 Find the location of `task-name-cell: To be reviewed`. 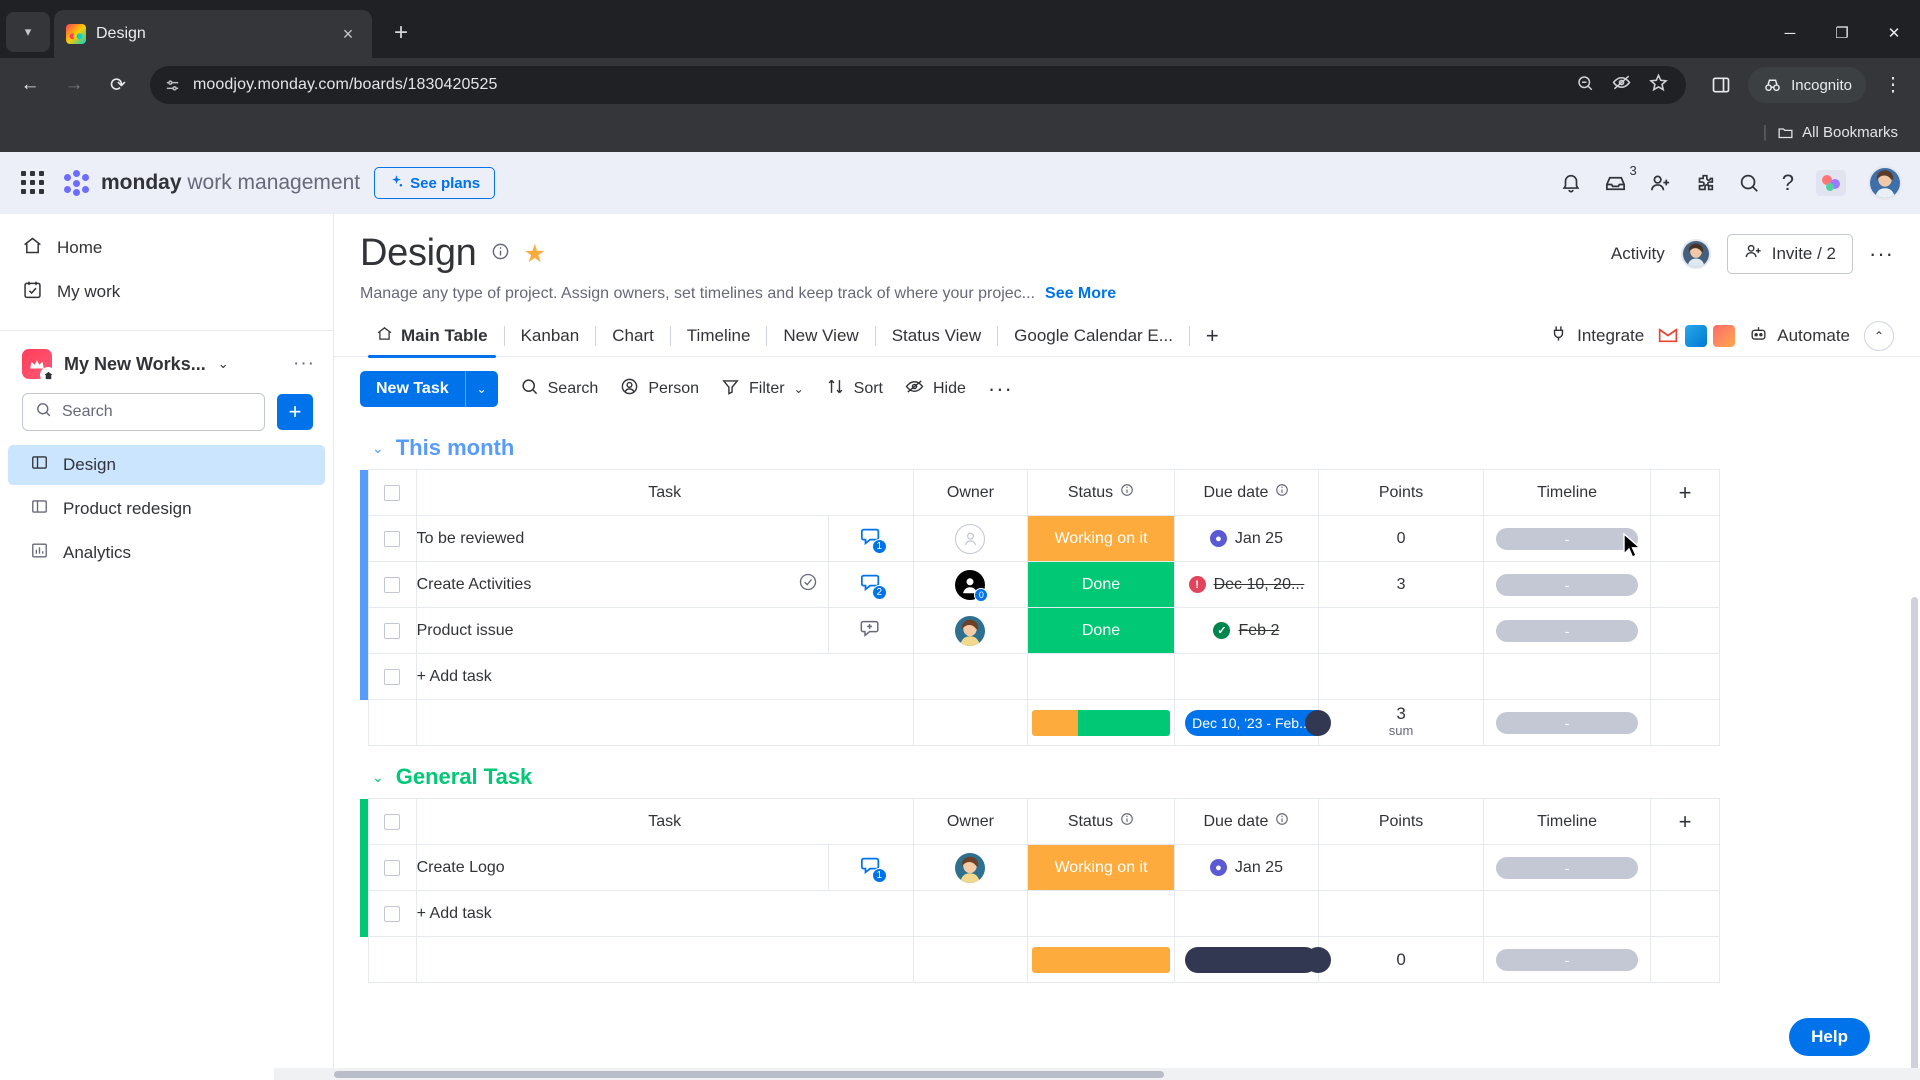

task-name-cell: To be reviewed is located at coordinates (622, 538).